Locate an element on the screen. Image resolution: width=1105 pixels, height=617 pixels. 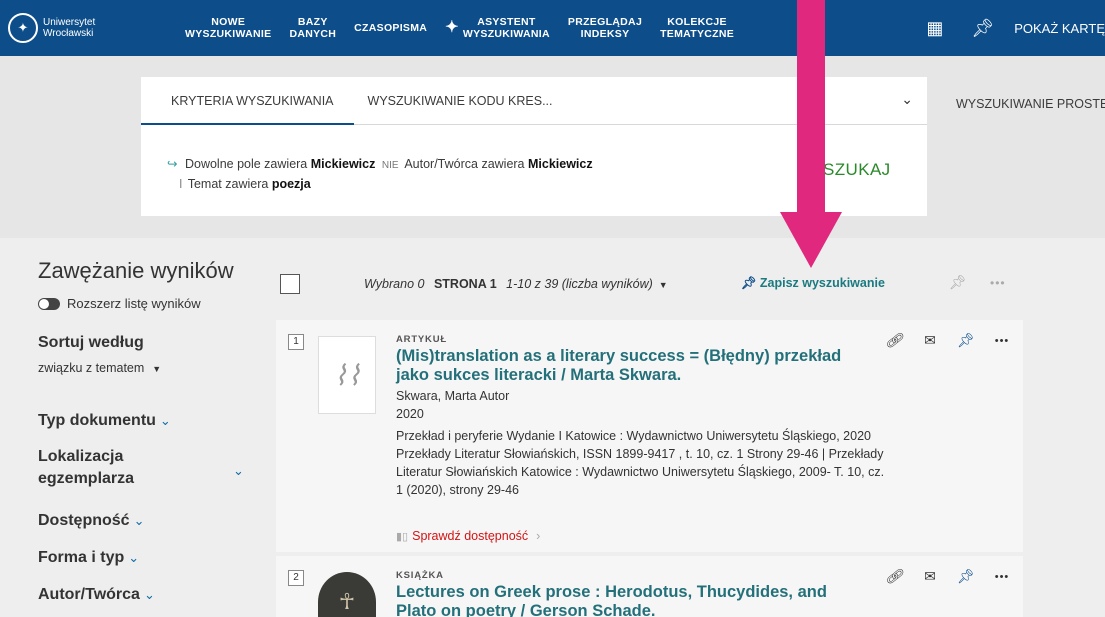
nav-databases: BAZY DANYCH is located at coordinates (312, 28).